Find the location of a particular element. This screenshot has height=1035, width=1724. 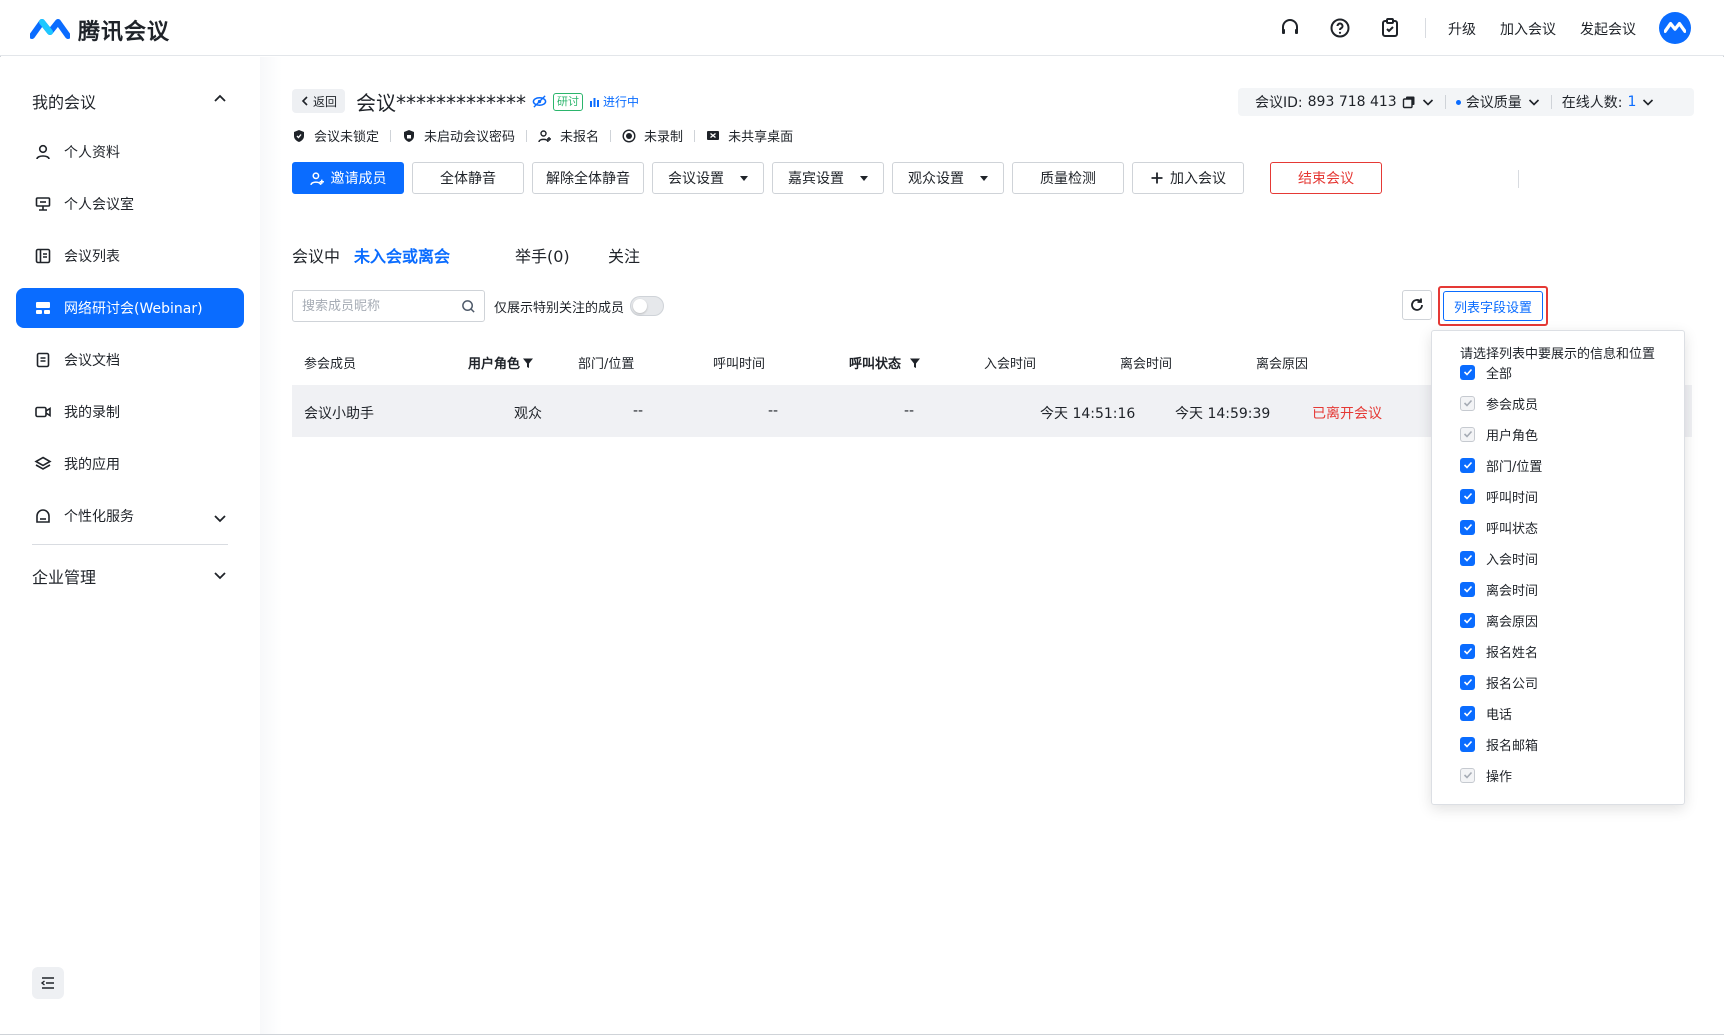

status-screen-share-label: 未共享桌面 is located at coordinates (761, 137).